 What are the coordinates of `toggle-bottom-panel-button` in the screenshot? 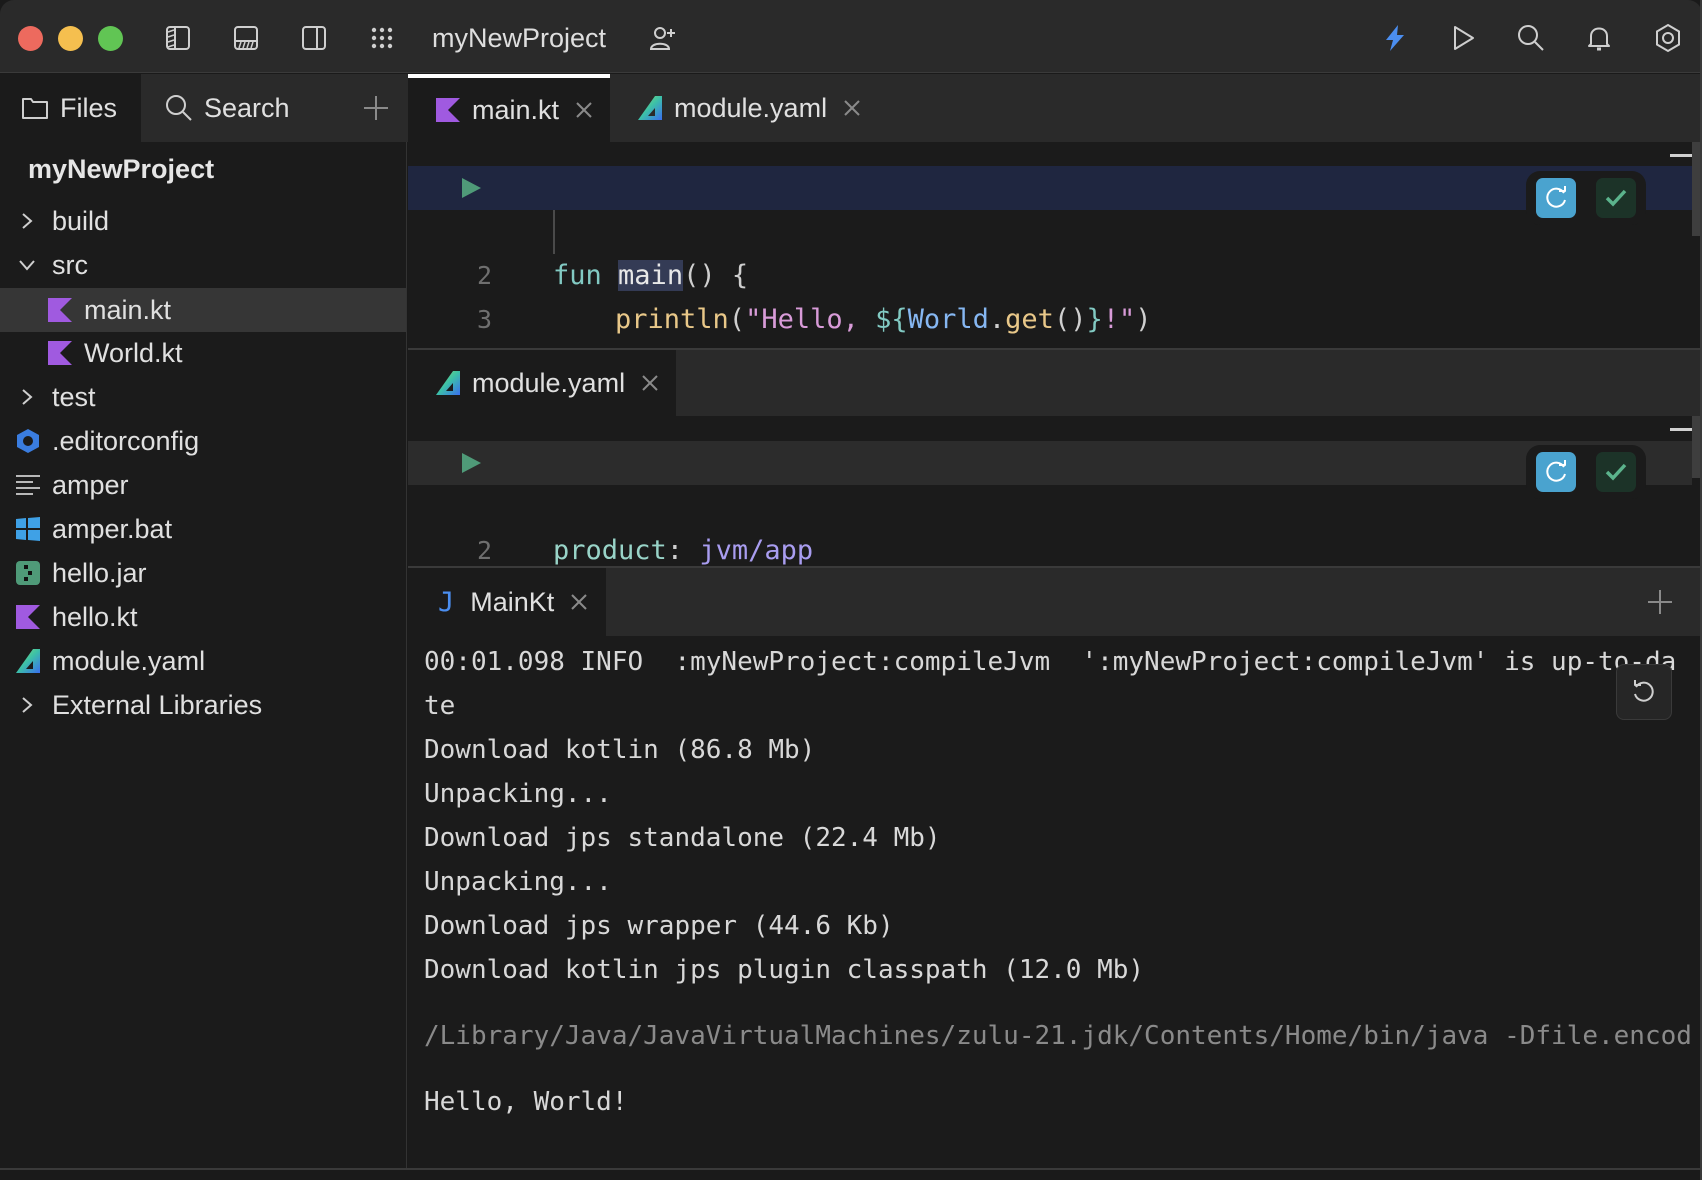 It's located at (246, 38).